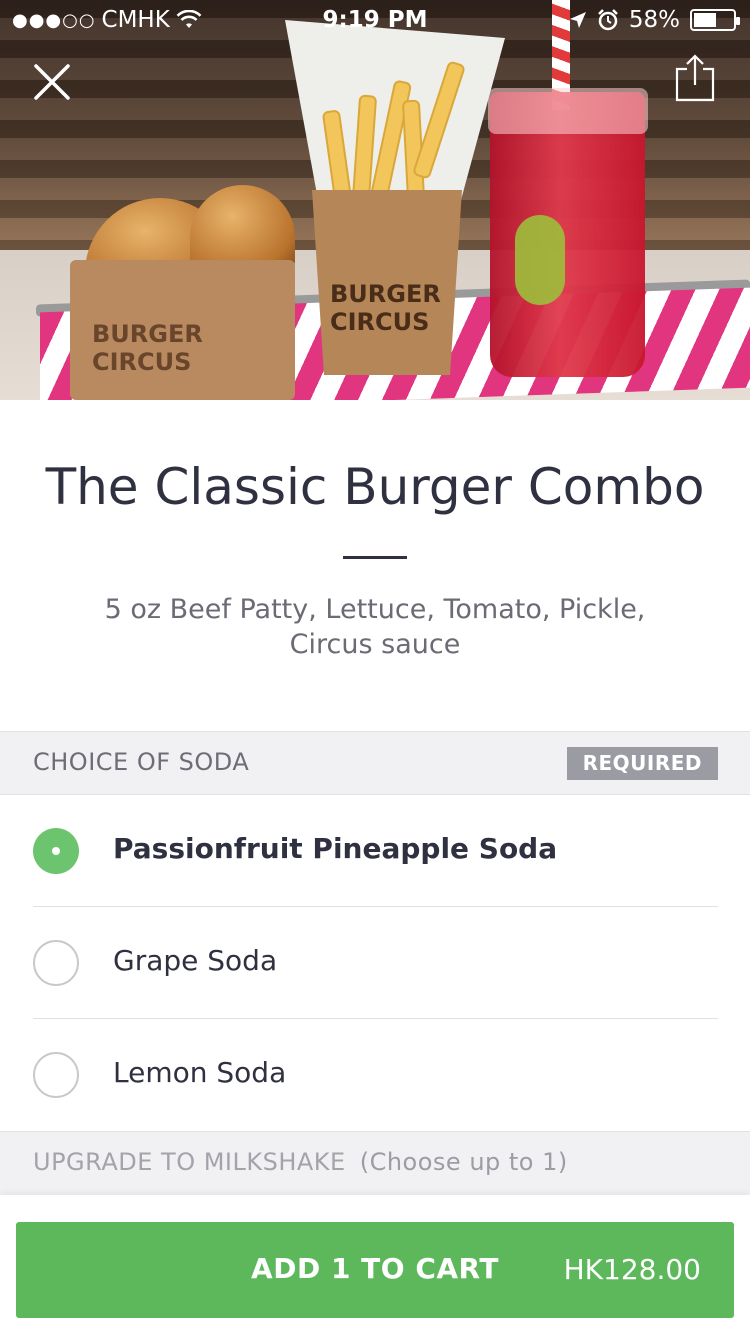 The height and width of the screenshot is (1334, 750). I want to click on status-bar: ●●●○○ CMHK 9:19 PM 58%, so click(375, 20).